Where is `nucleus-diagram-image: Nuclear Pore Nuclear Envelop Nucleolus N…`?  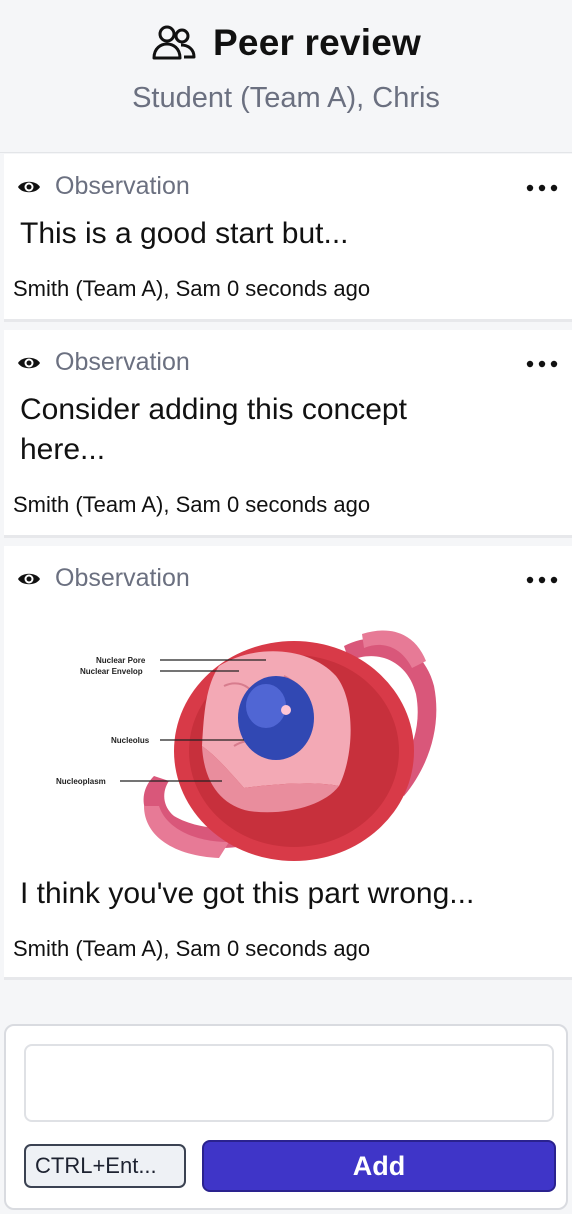 nucleus-diagram-image: Nuclear Pore Nuclear Envelop Nucleolus N… is located at coordinates (246, 745).